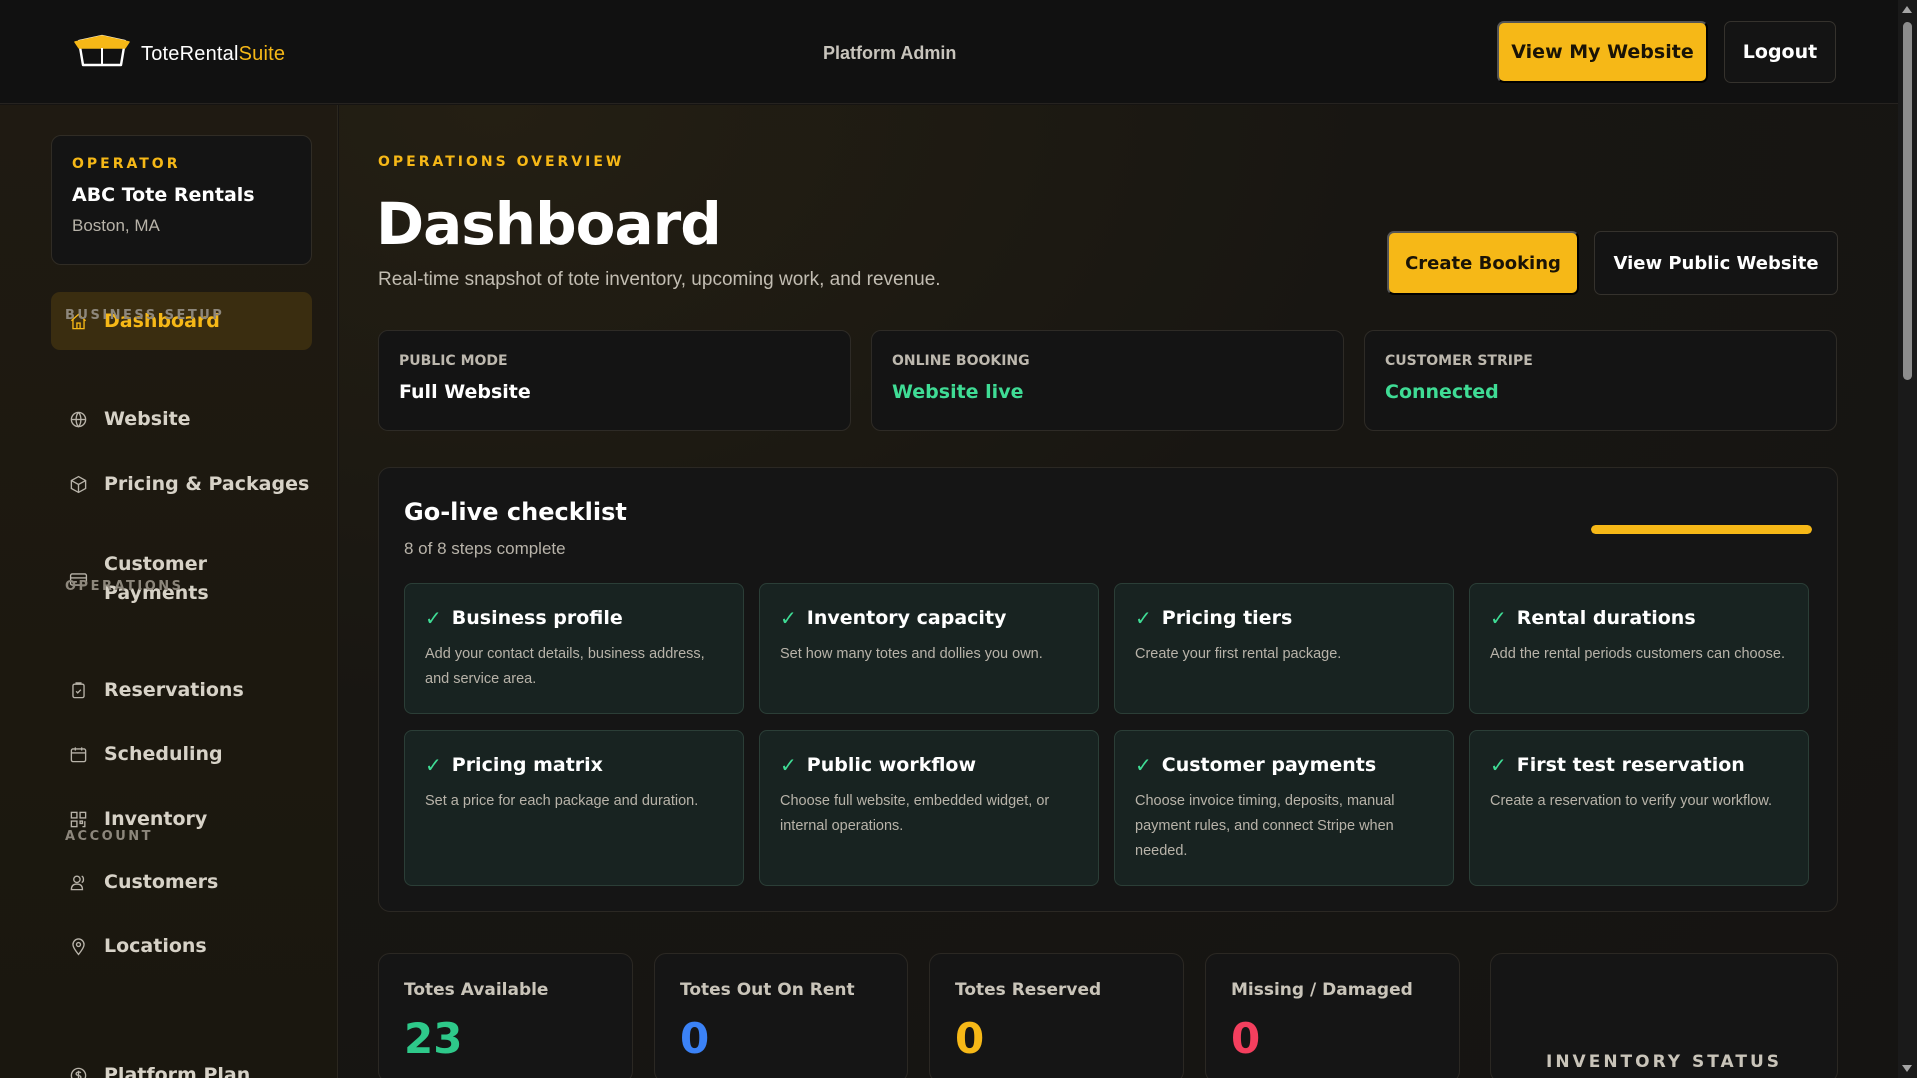 The image size is (1917, 1078). I want to click on checklist-subtitle: 8 of 8 steps complete, so click(485, 548).